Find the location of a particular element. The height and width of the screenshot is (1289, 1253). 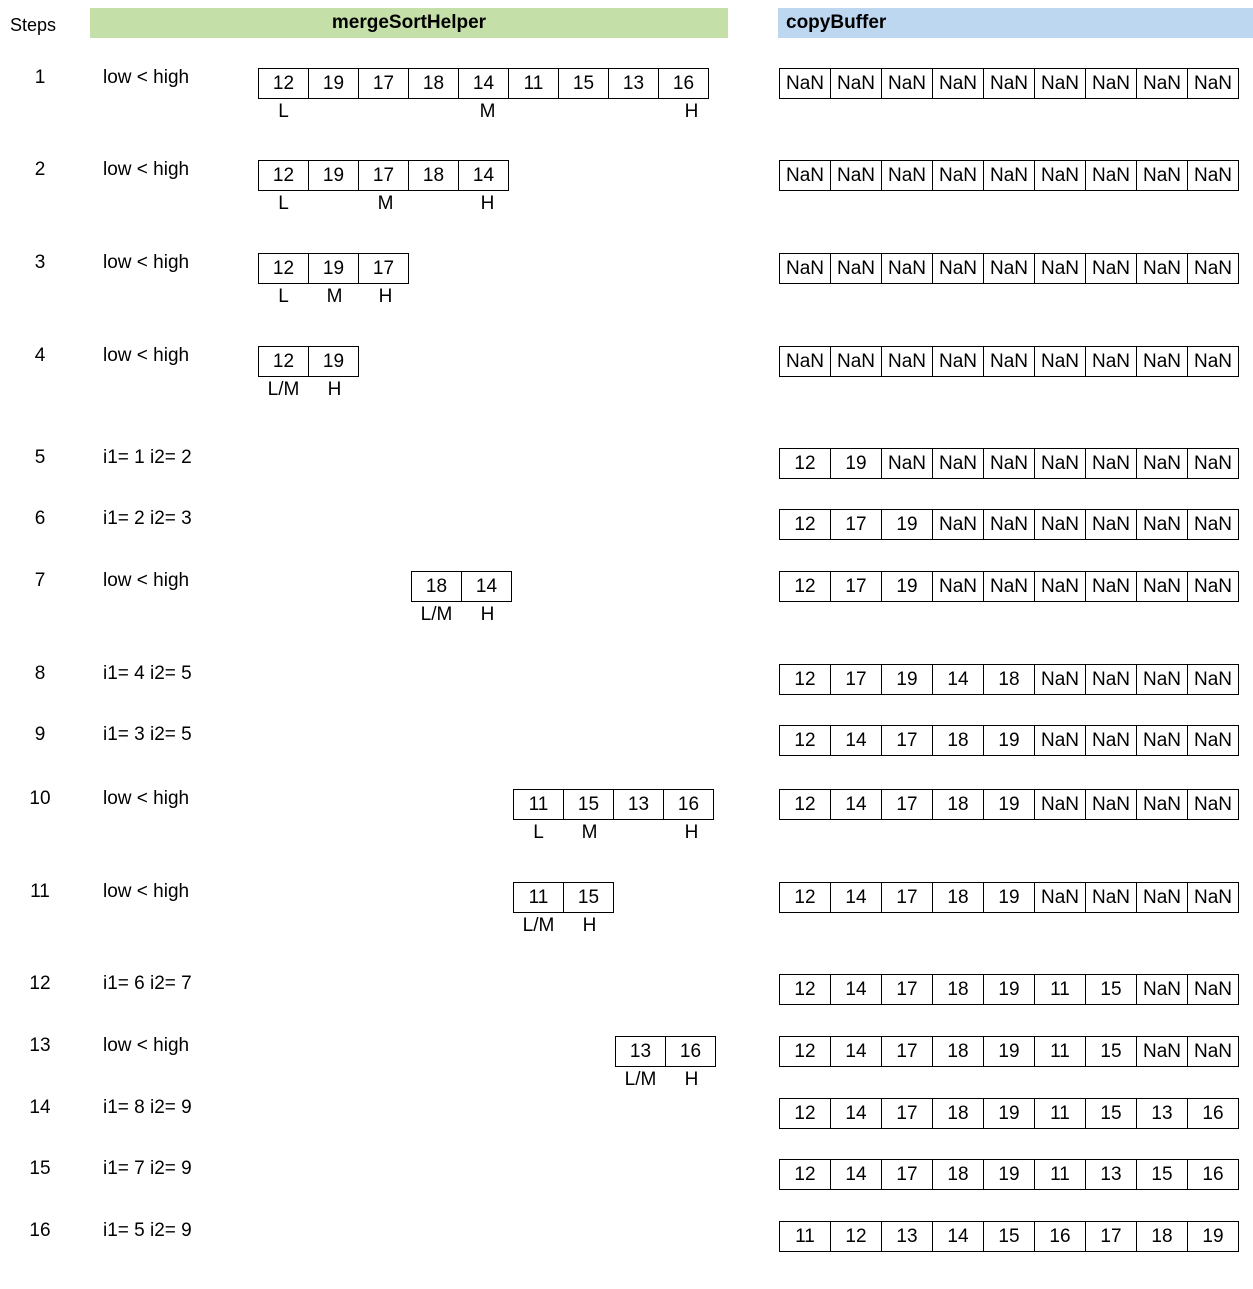

step-condition: i1= 7 i2= 9 is located at coordinates (147, 1168).